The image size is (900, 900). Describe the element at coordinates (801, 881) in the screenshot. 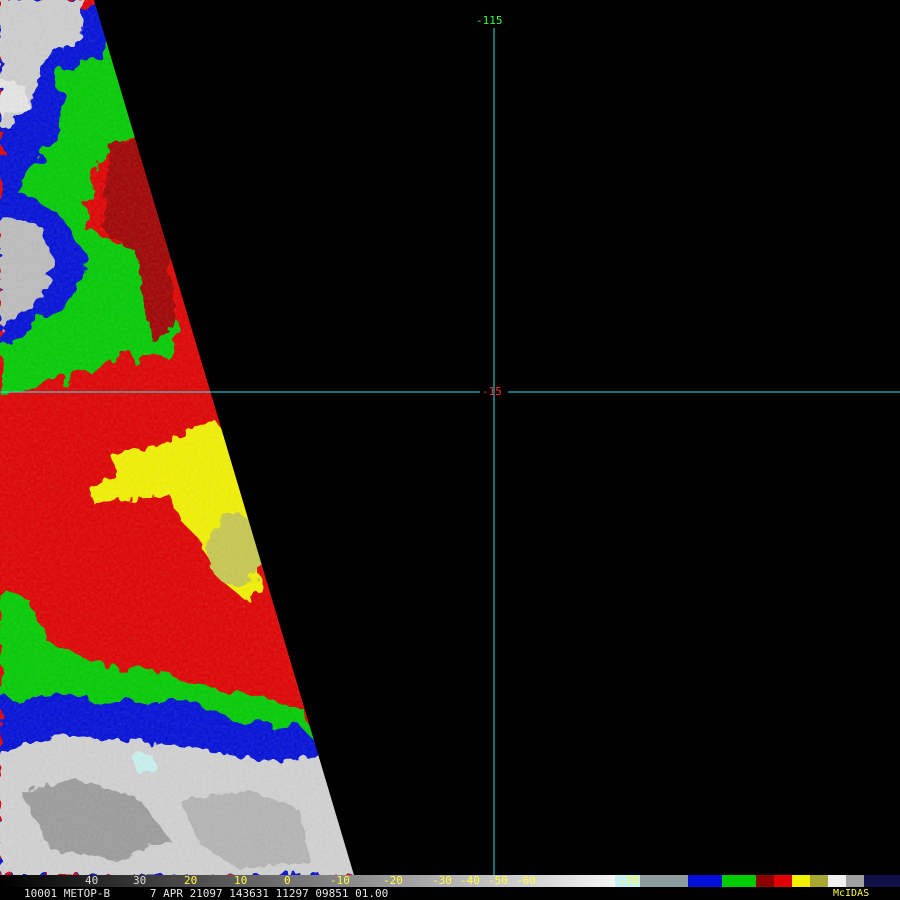

I see `colorbar-yellow` at that location.